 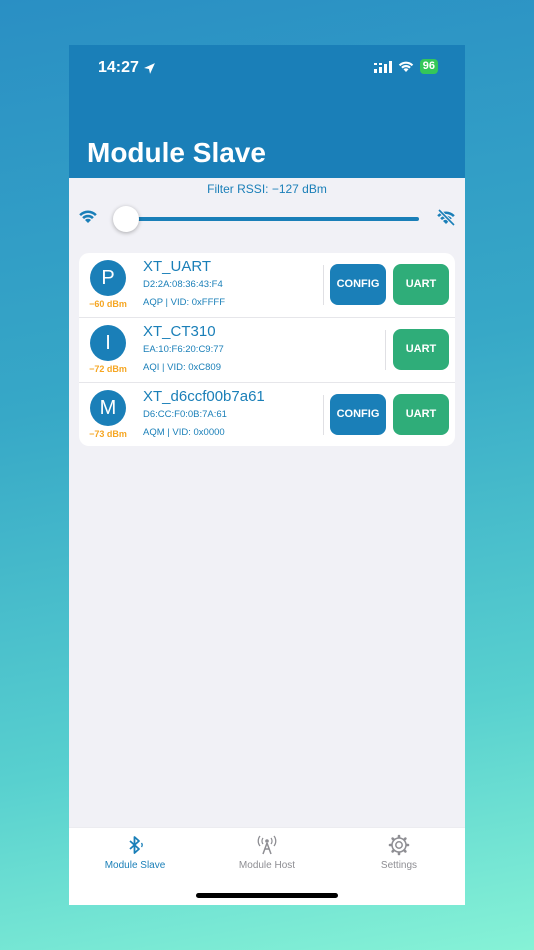 I want to click on bluetooth-icon, so click(x=136, y=845).